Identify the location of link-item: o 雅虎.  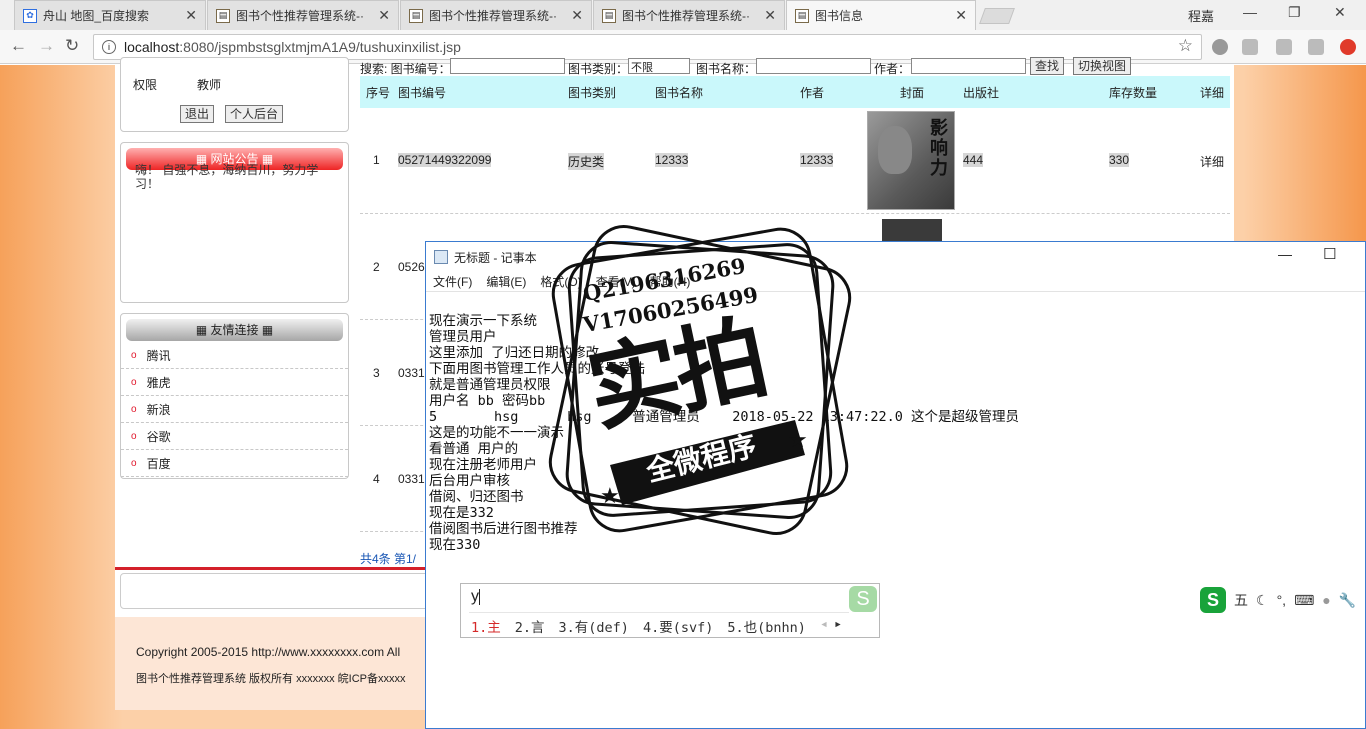
(234, 382).